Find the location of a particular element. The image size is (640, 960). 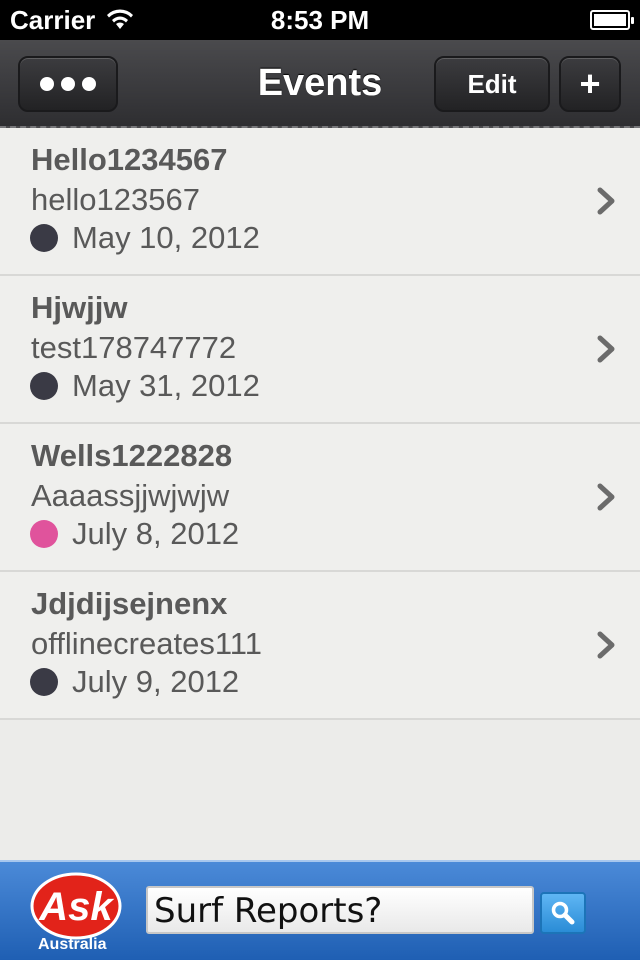

event-title: Wells1222828 is located at coordinates (132, 455).